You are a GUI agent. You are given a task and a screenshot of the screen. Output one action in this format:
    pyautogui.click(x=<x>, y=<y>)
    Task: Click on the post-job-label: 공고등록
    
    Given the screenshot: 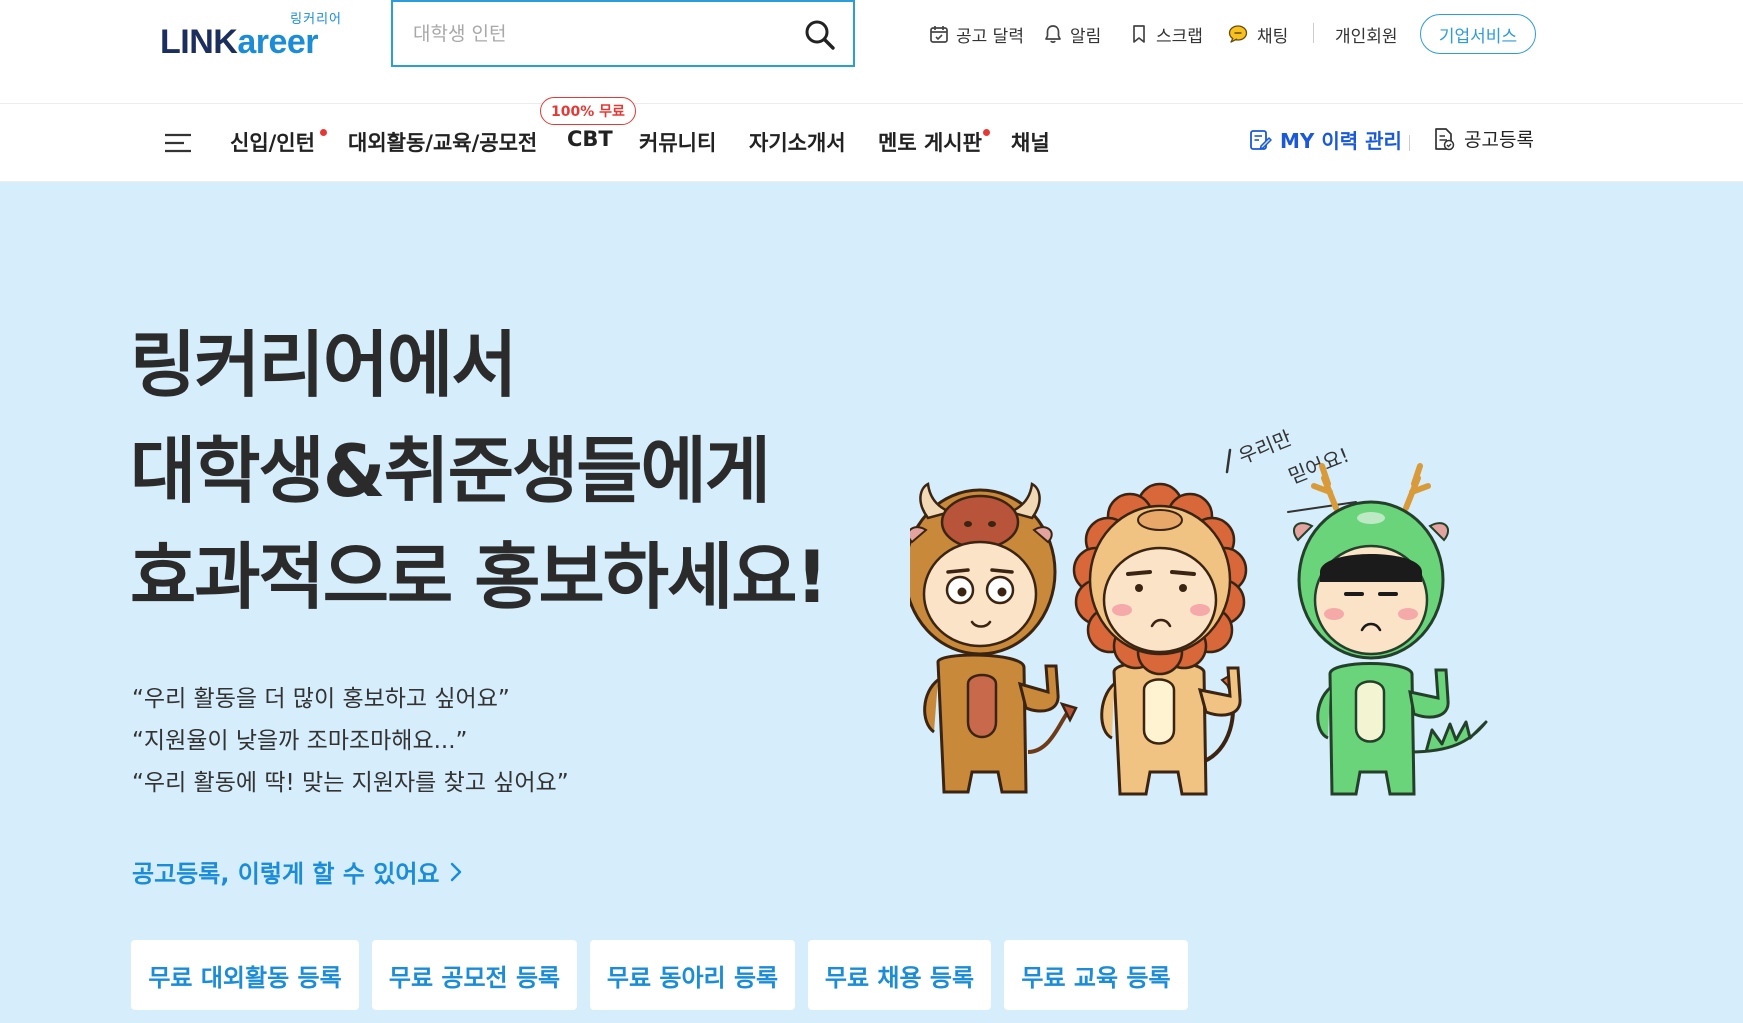 What is the action you would take?
    pyautogui.click(x=1499, y=140)
    